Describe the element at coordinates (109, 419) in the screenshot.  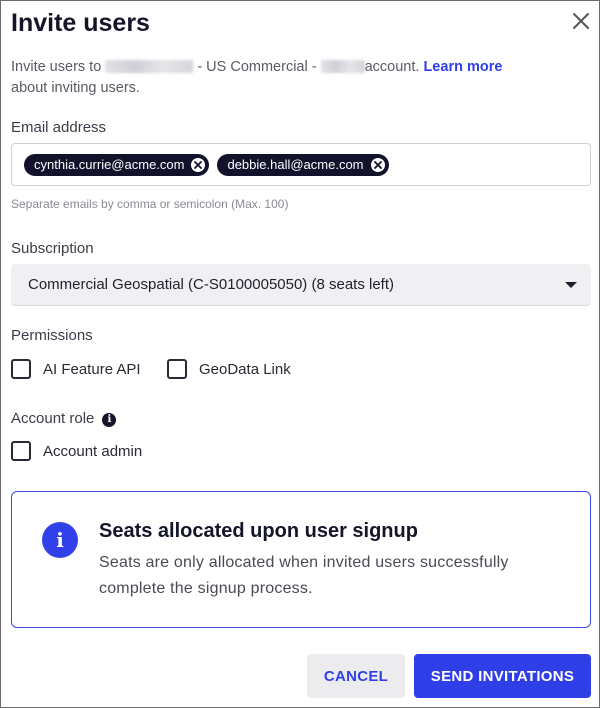
I see `info-icon: i` at that location.